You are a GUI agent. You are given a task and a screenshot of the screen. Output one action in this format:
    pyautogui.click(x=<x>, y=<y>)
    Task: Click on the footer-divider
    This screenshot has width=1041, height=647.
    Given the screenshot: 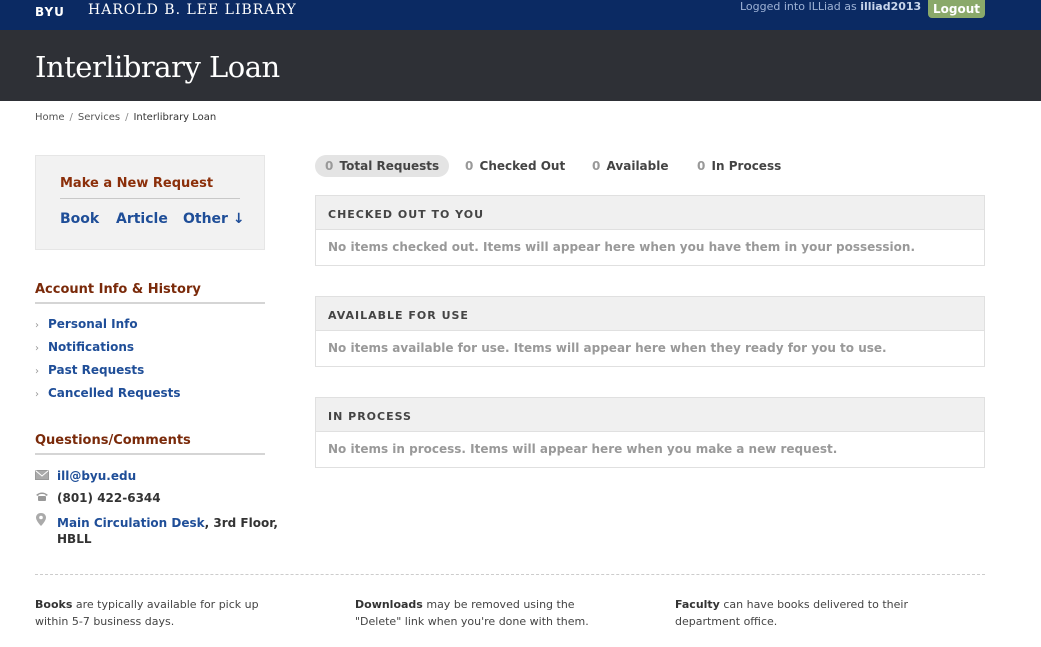 What is the action you would take?
    pyautogui.click(x=510, y=574)
    